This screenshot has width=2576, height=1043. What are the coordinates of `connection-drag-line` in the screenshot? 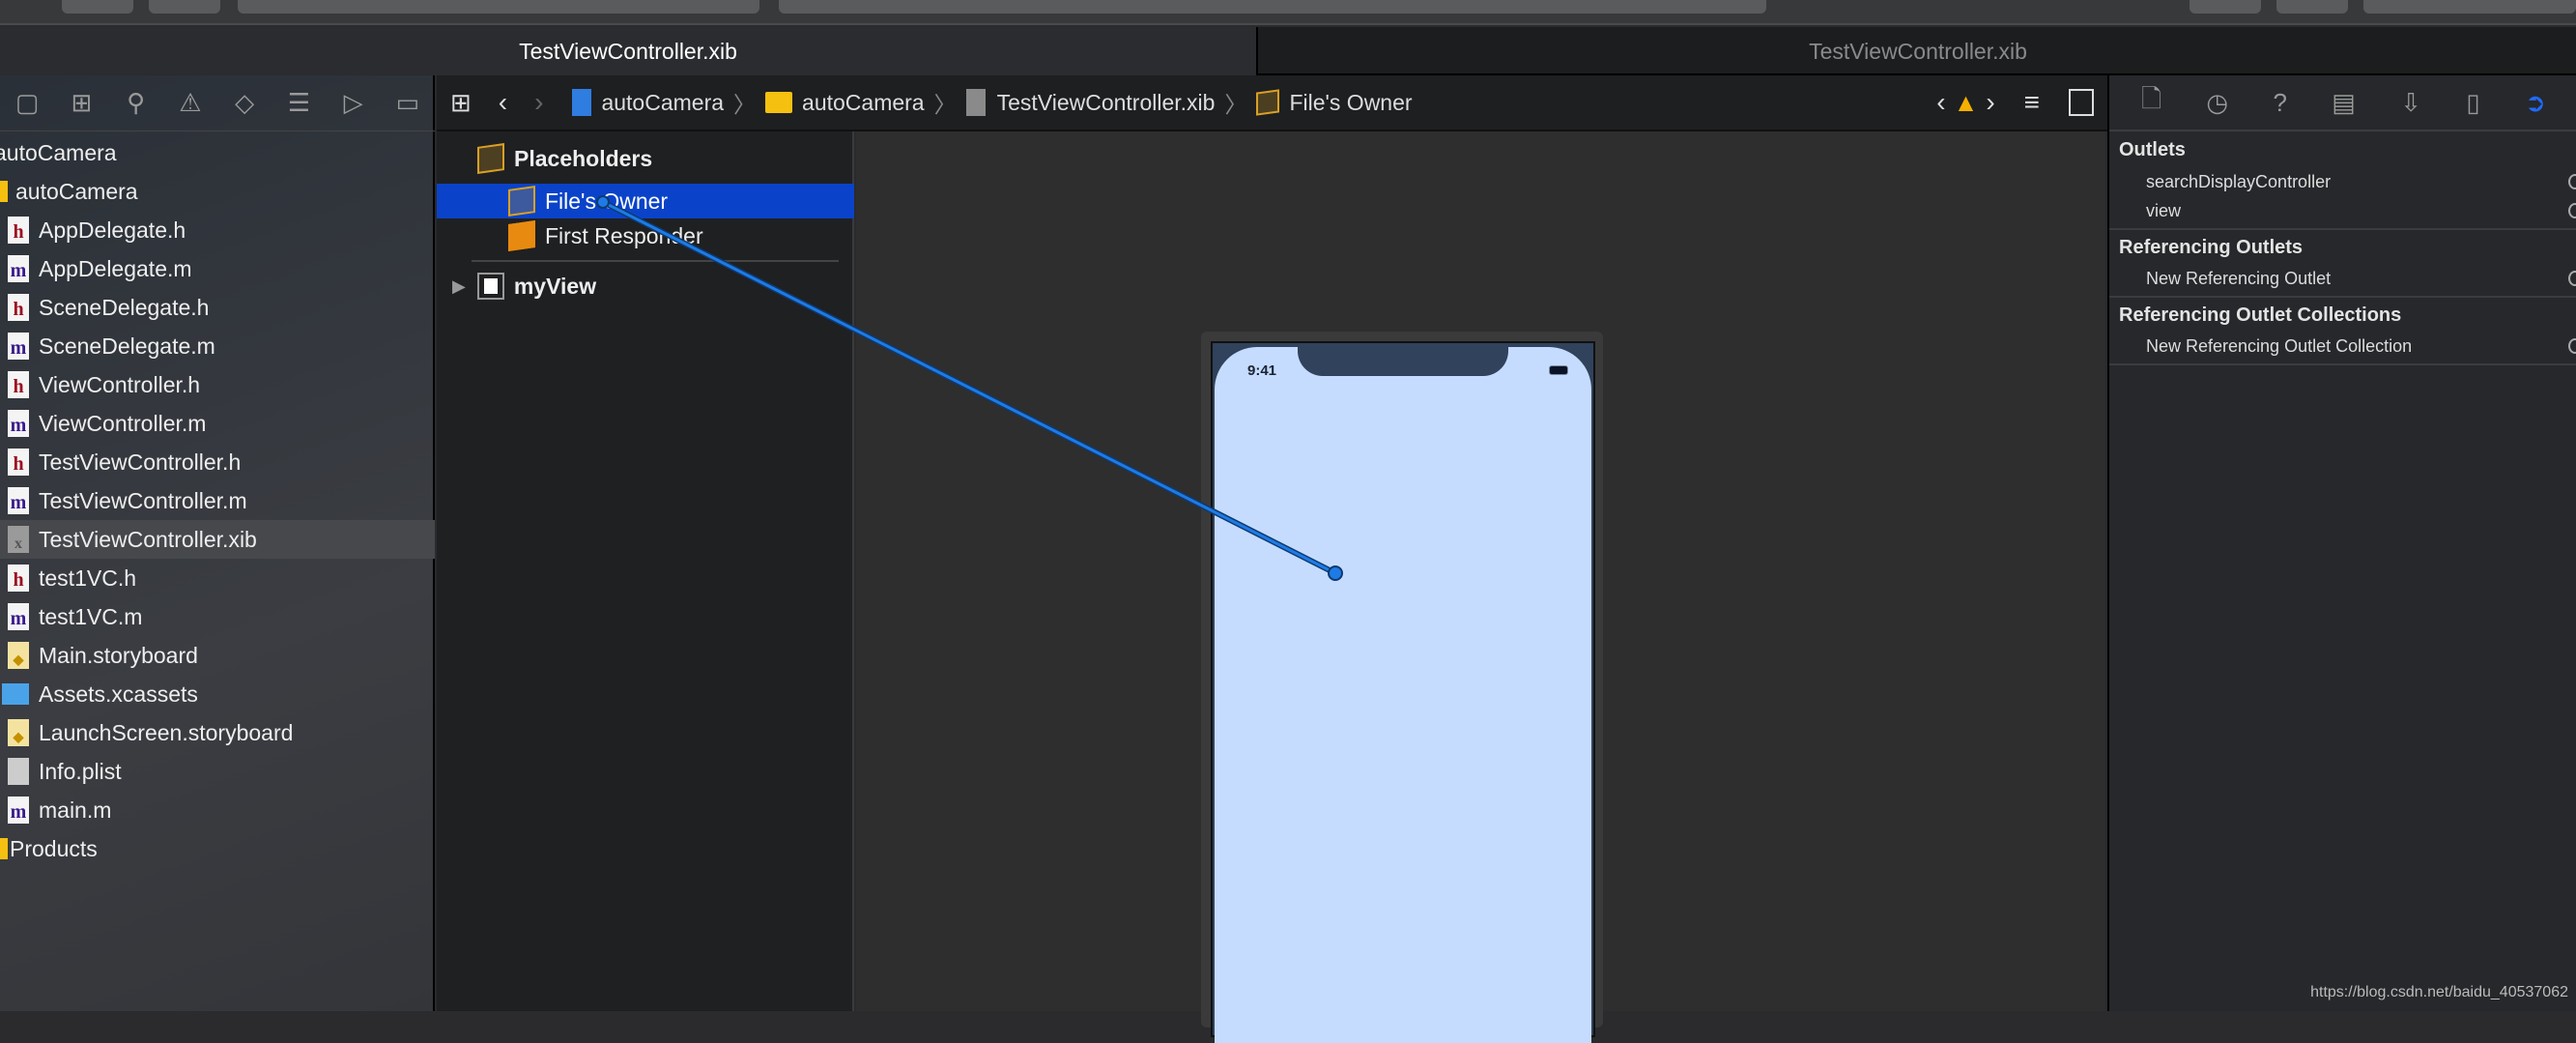 It's located at (969, 388).